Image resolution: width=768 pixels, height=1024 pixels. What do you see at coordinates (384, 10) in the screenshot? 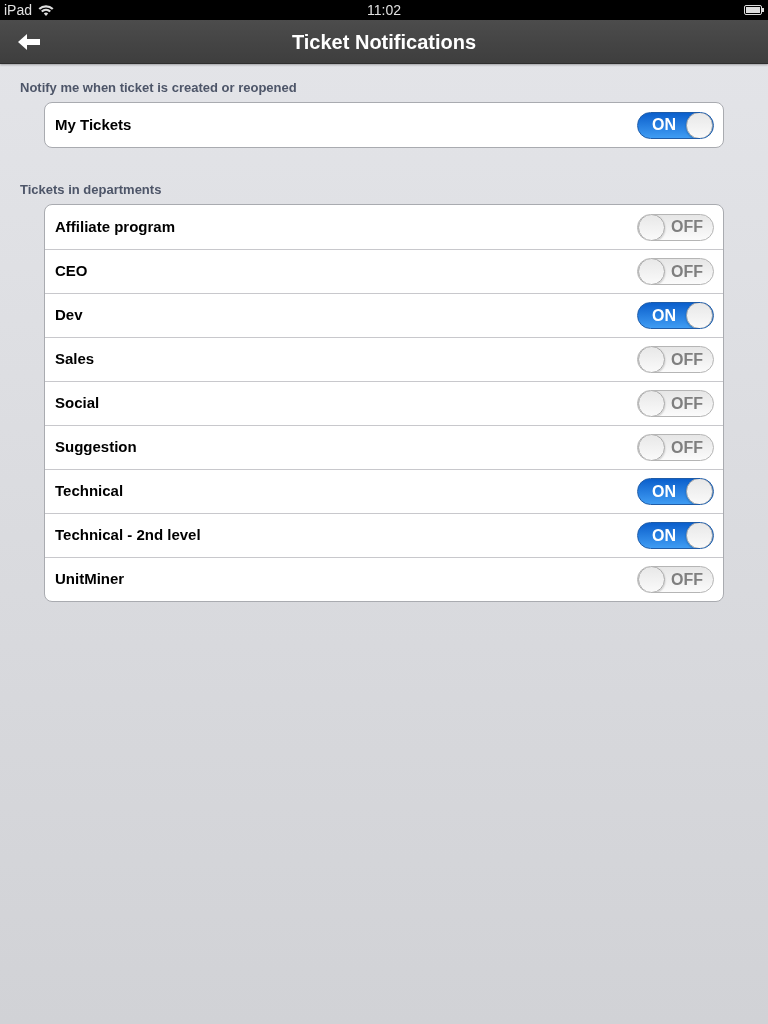
I see `clock-time: 11:02` at bounding box center [384, 10].